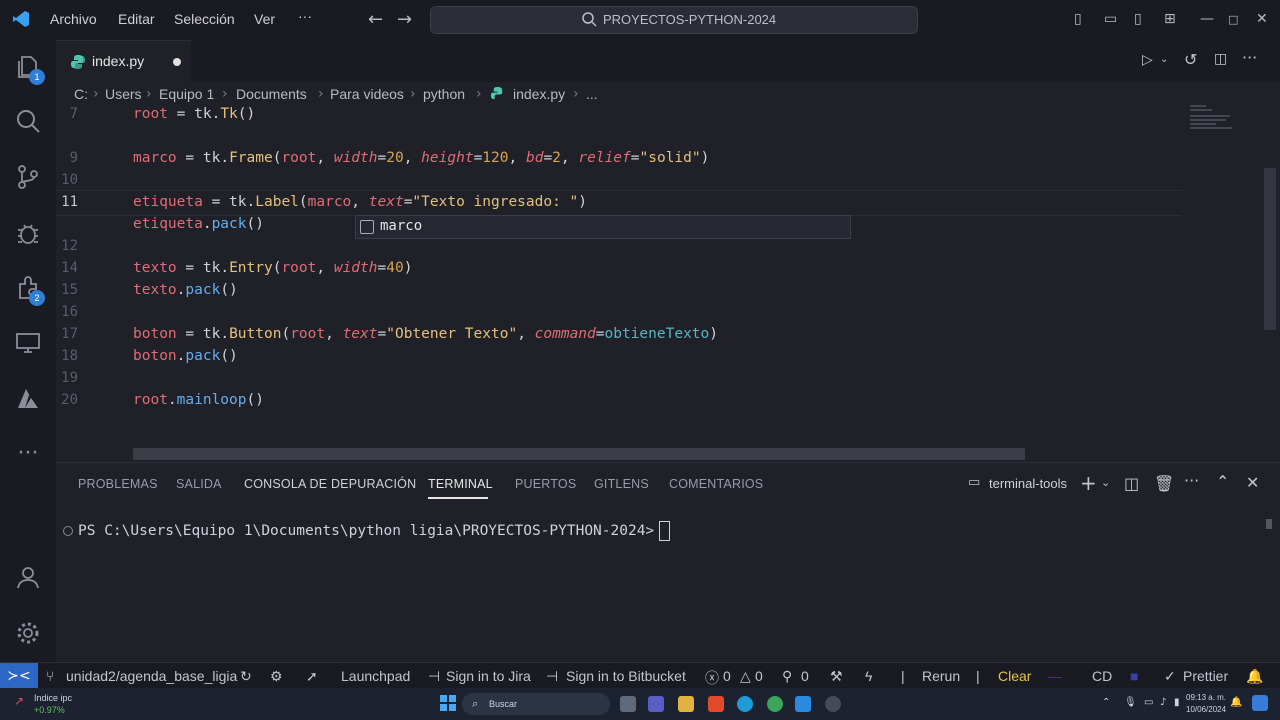 The image size is (1280, 720). What do you see at coordinates (1131, 483) in the screenshot?
I see `split-terminal-icon: ◫` at bounding box center [1131, 483].